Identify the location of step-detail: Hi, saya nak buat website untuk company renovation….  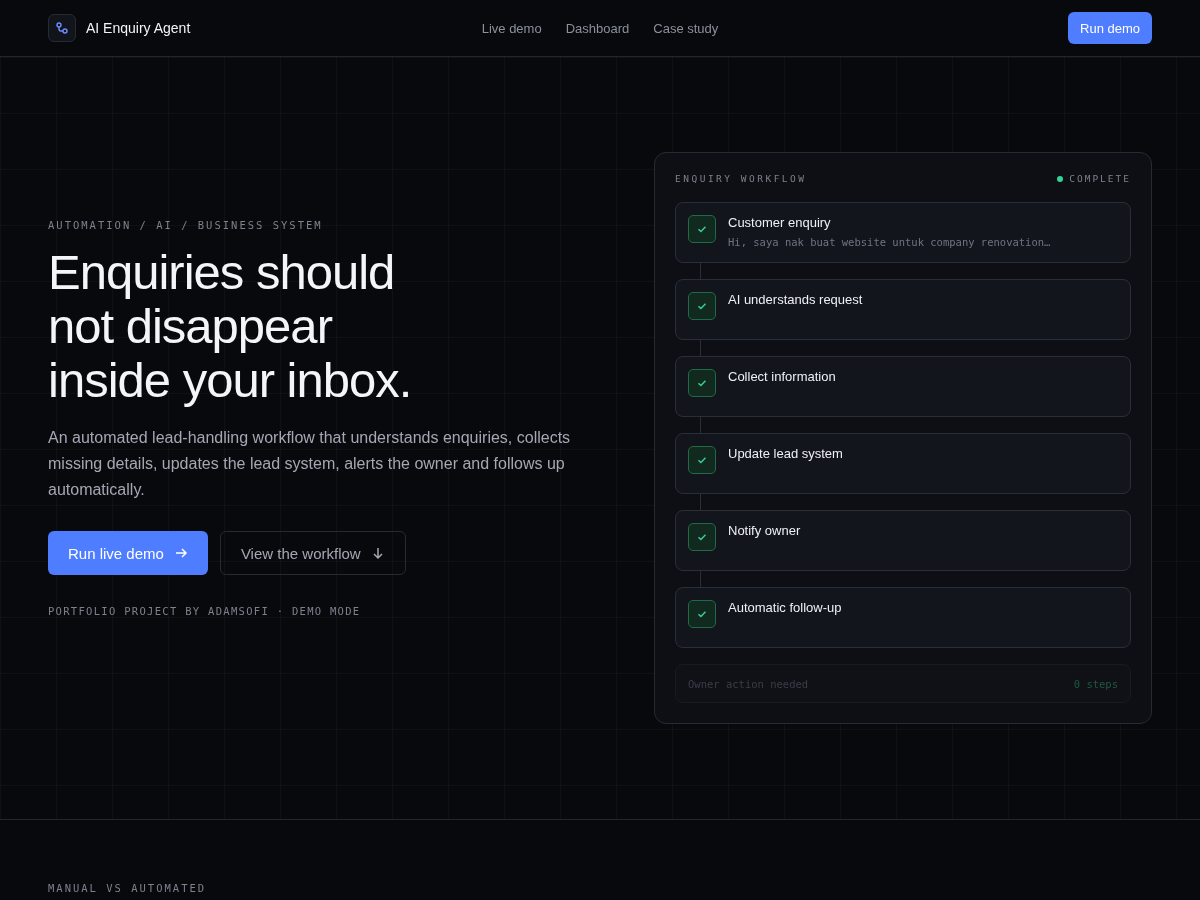
(889, 242).